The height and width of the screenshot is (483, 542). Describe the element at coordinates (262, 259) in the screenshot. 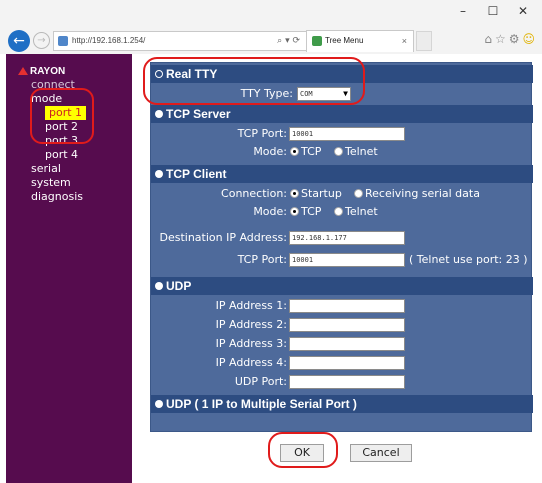

I see `tcp-client-port-label: TCP Port:` at that location.